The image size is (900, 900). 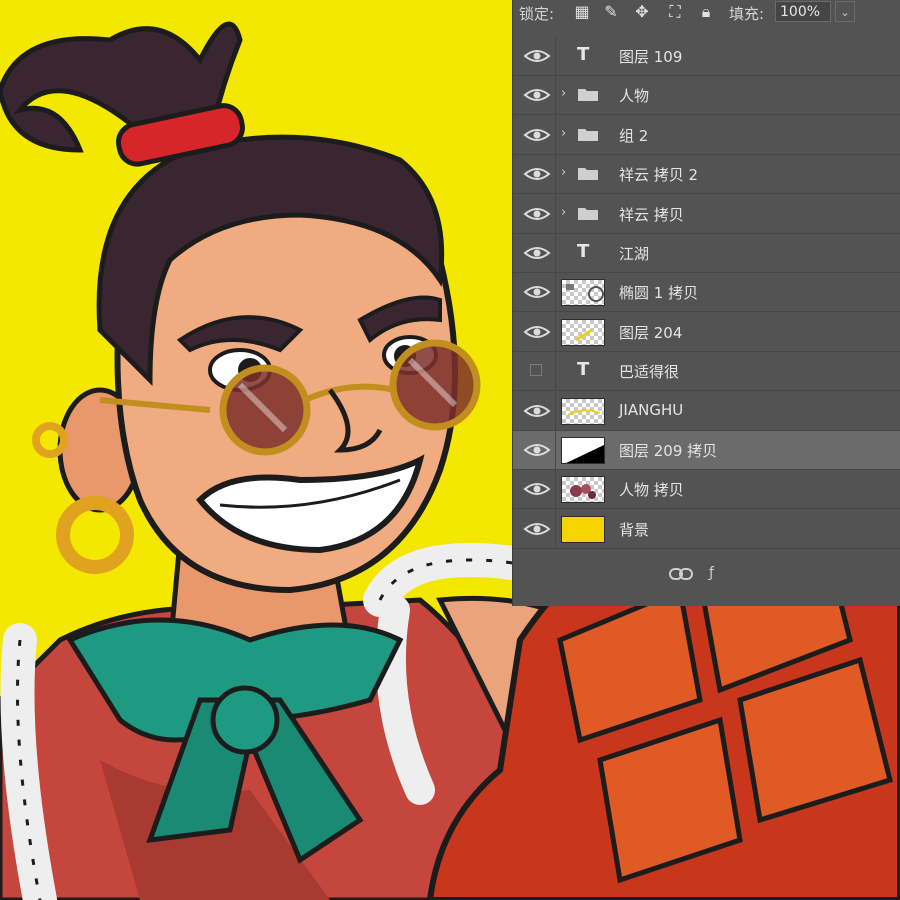 What do you see at coordinates (651, 214) in the screenshot?
I see `layer-name: 祥云 拷贝` at bounding box center [651, 214].